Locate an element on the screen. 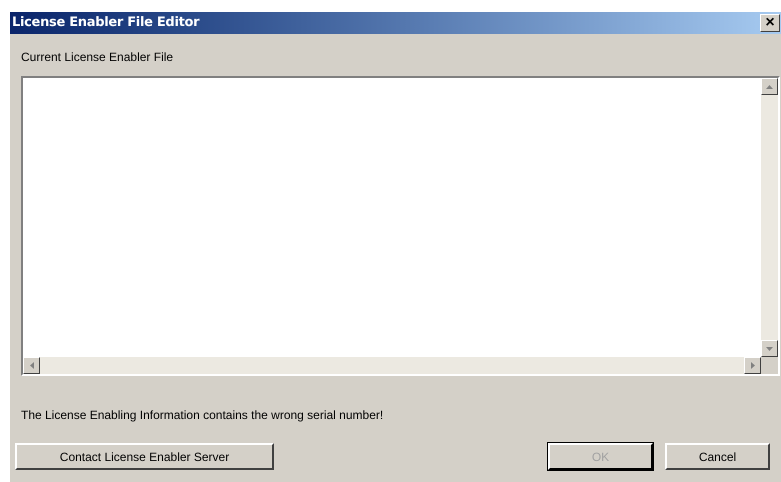 The image size is (781, 482). right-arrow-icon is located at coordinates (752, 365).